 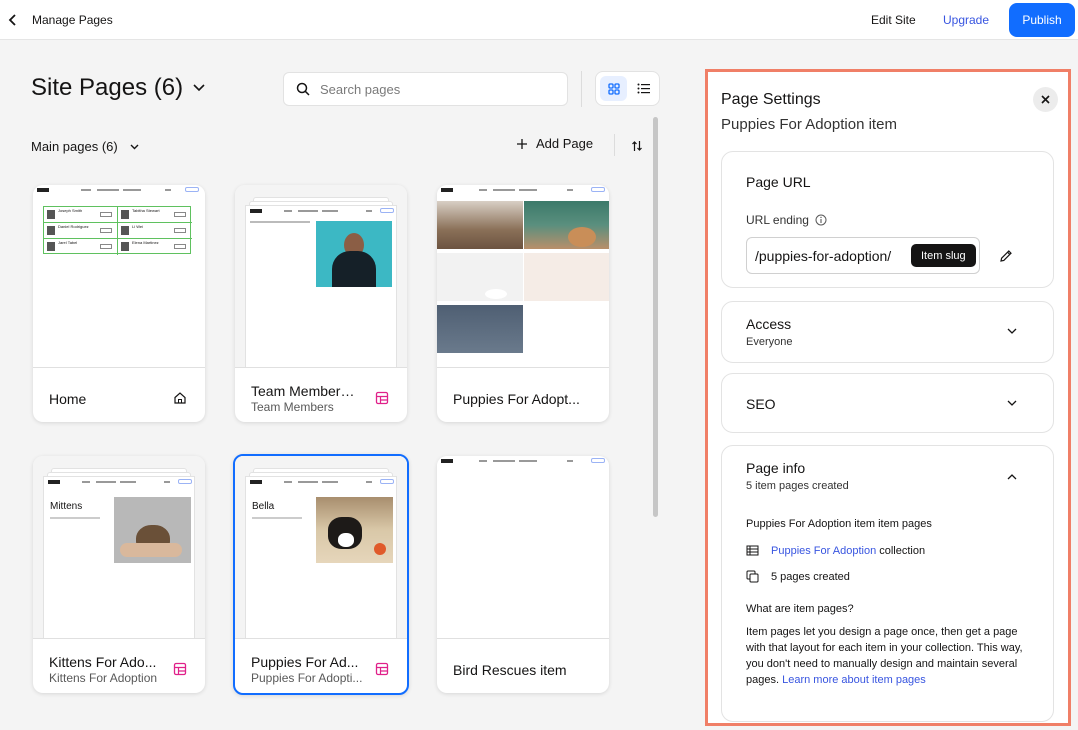 What do you see at coordinates (522, 143) in the screenshot?
I see `plus-icon` at bounding box center [522, 143].